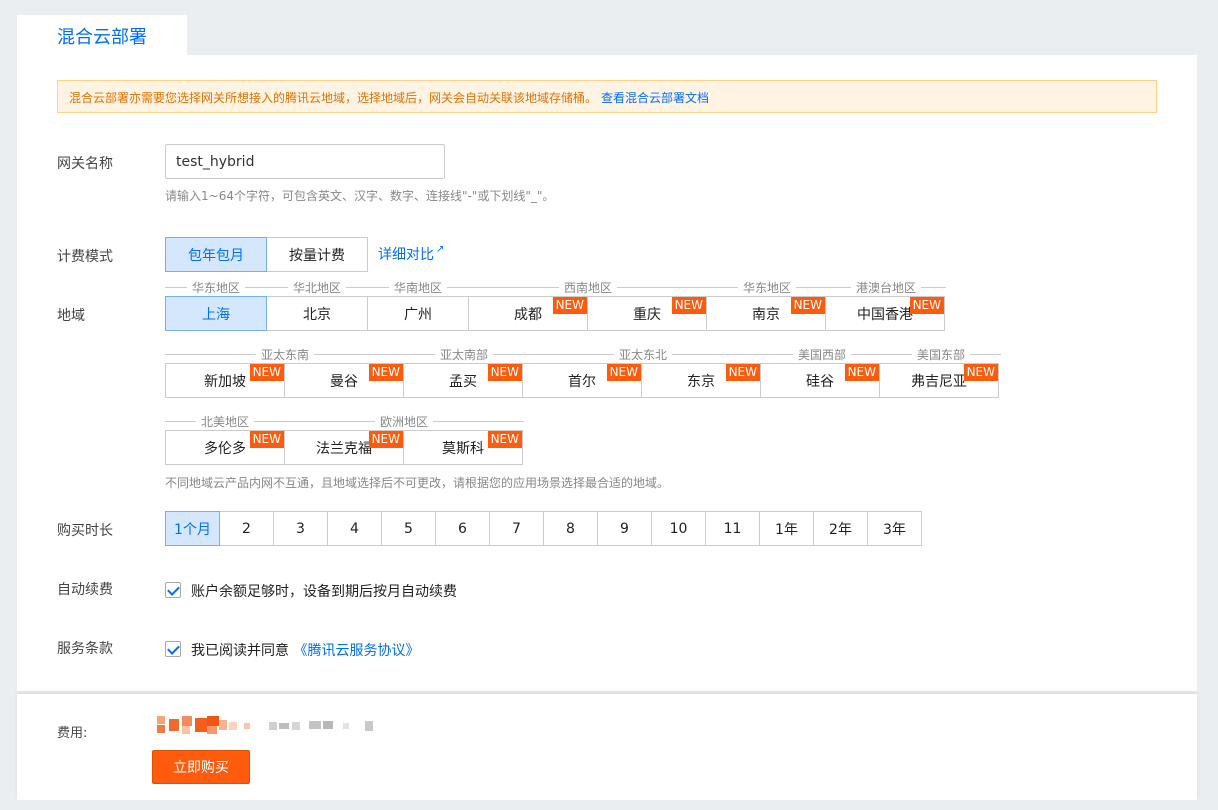 The image size is (1218, 810). Describe the element at coordinates (272, 726) in the screenshot. I see `price-mosaic` at that location.